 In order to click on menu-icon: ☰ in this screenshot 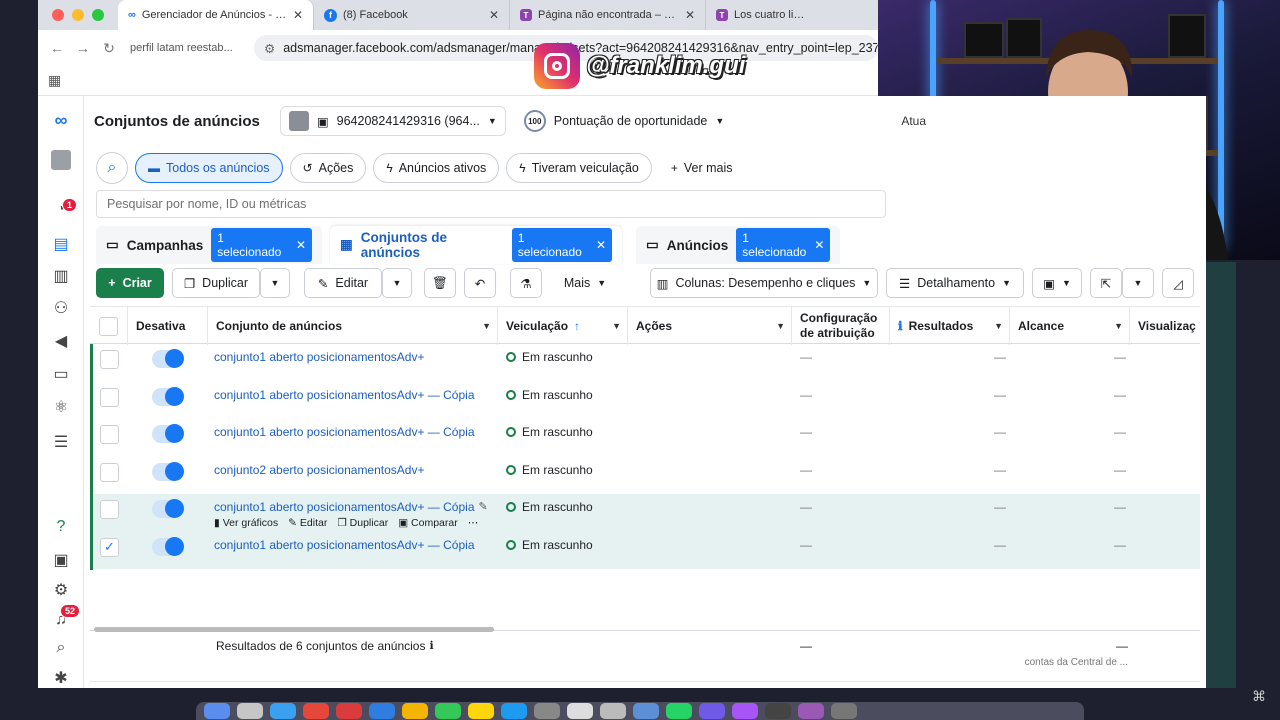, I will do `click(61, 442)`.